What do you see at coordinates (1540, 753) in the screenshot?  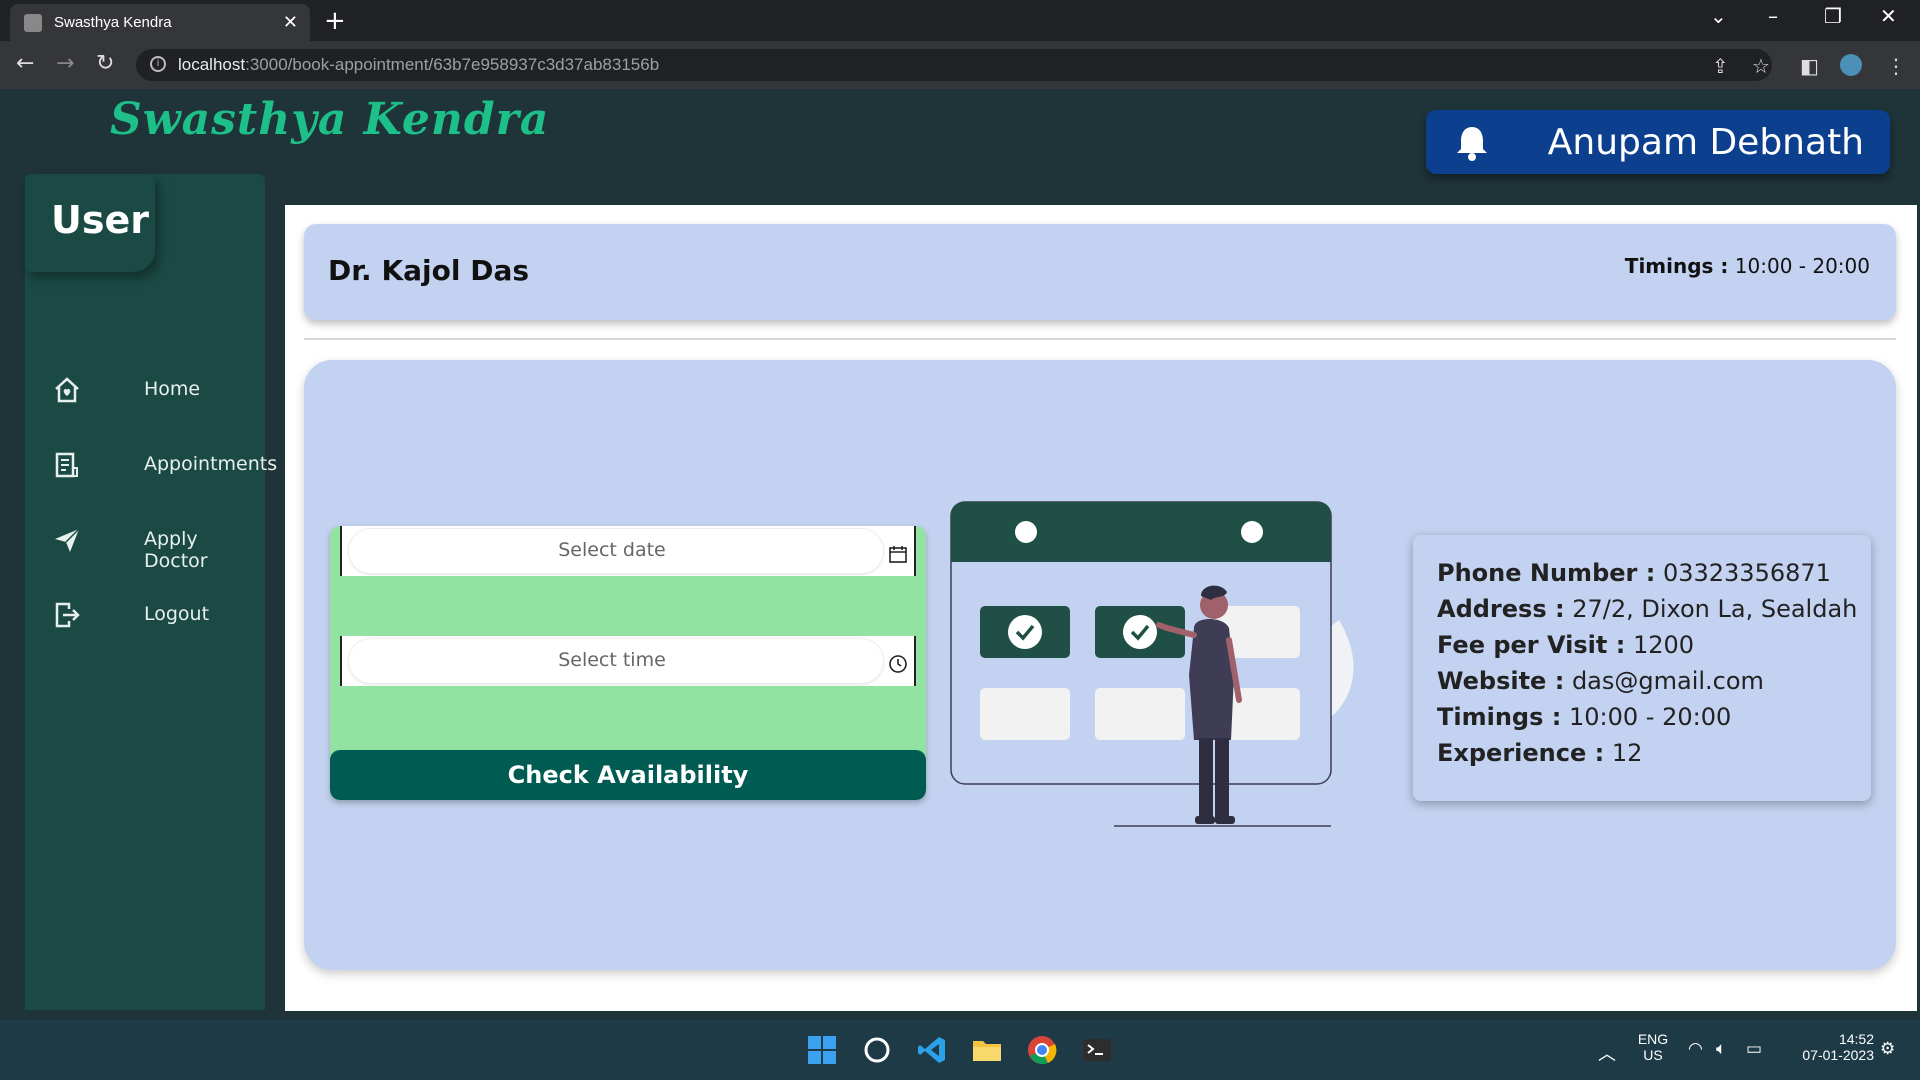 I see `experience-row: Experience : 12` at bounding box center [1540, 753].